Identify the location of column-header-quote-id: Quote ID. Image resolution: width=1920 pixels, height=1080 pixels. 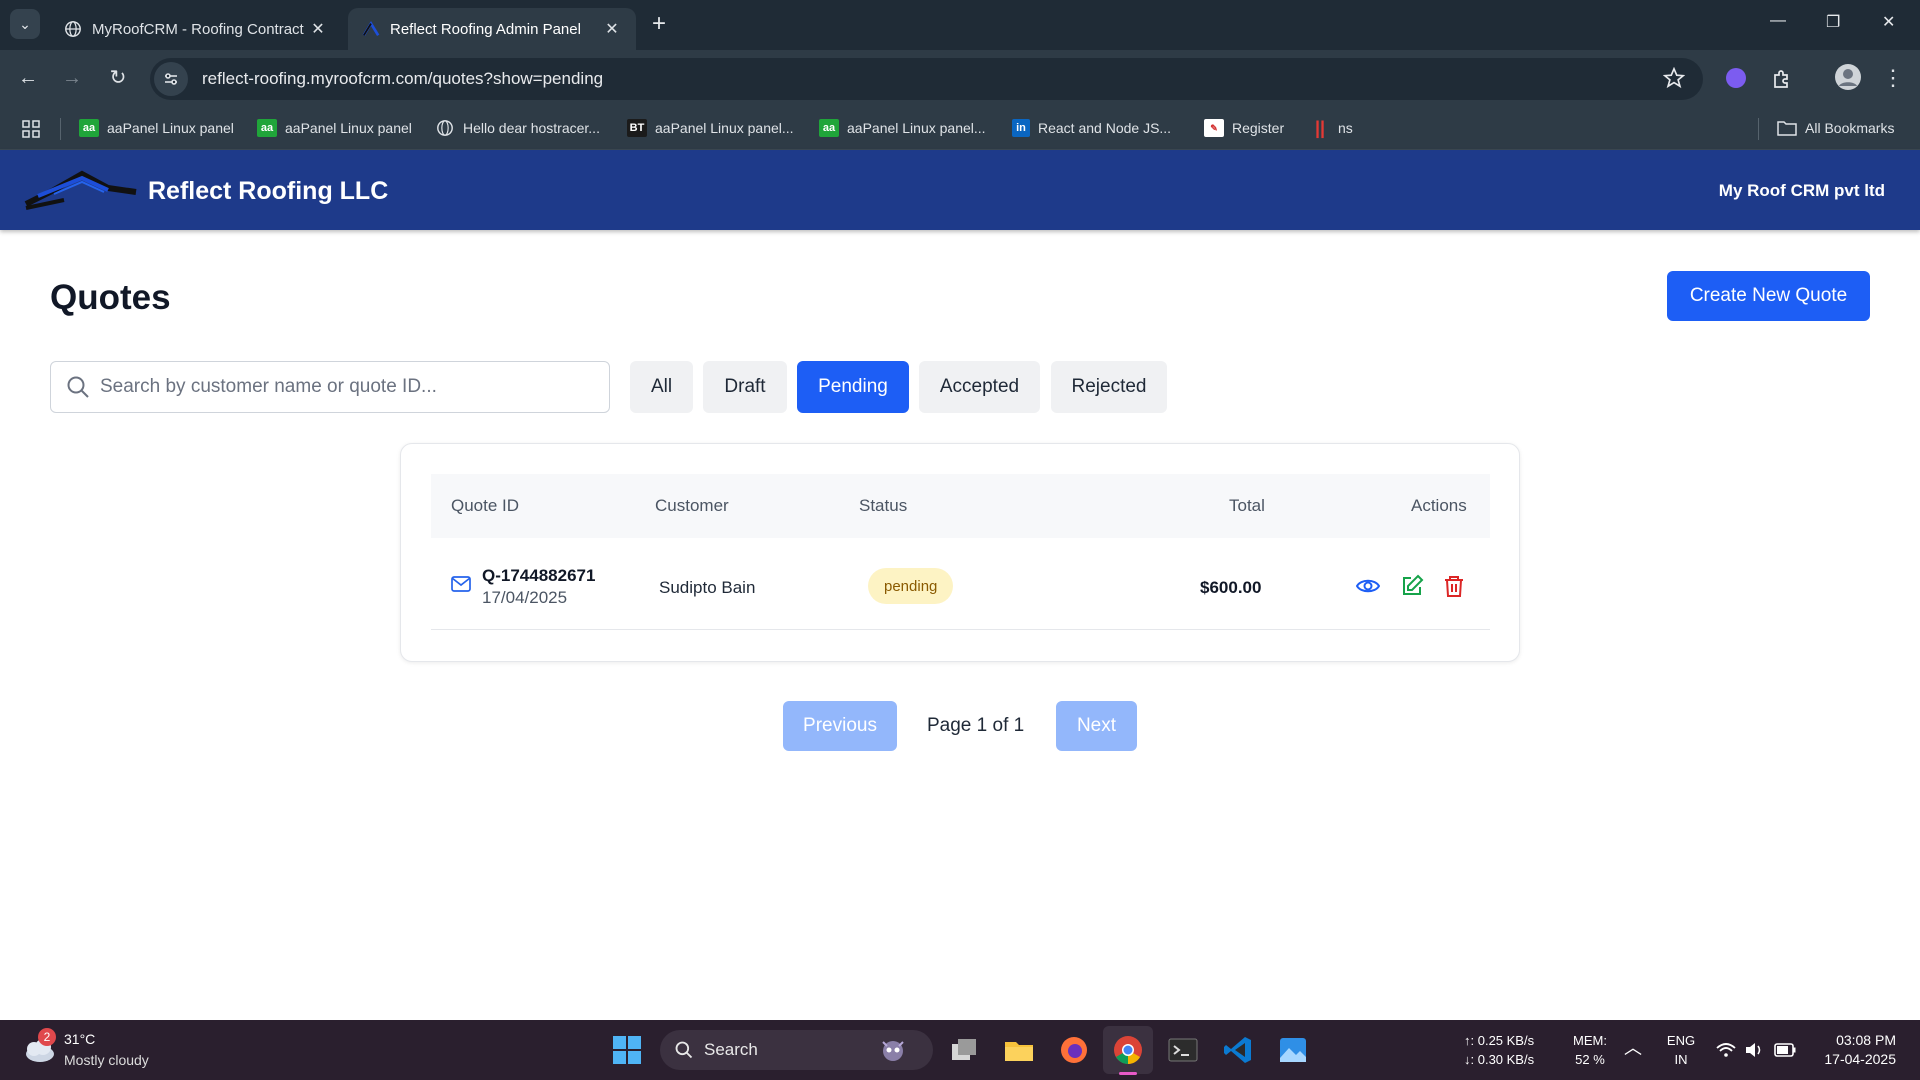
(485, 505).